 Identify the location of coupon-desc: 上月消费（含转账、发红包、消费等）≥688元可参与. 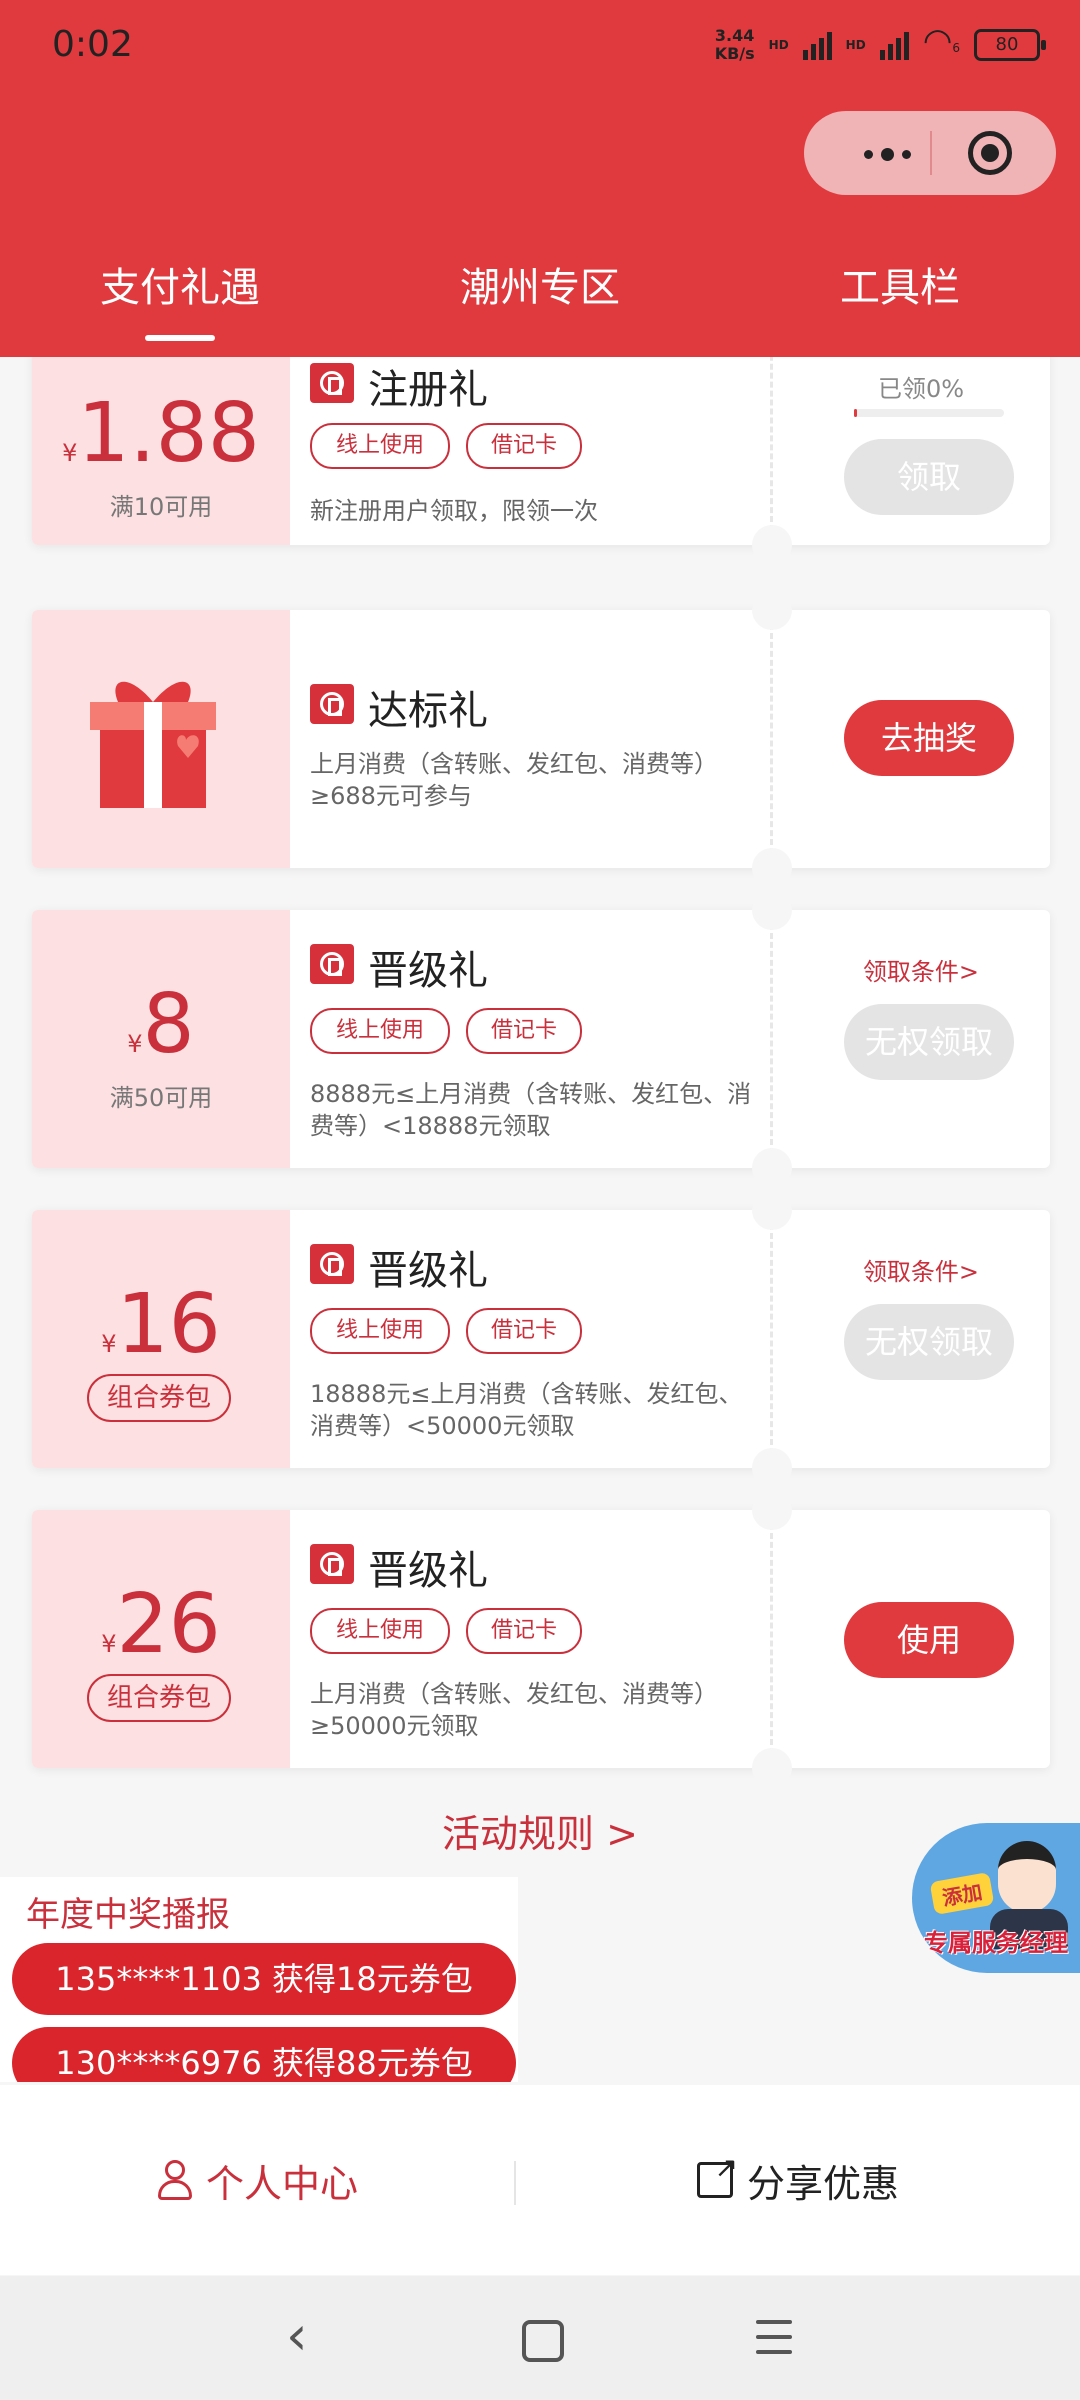
(514, 780).